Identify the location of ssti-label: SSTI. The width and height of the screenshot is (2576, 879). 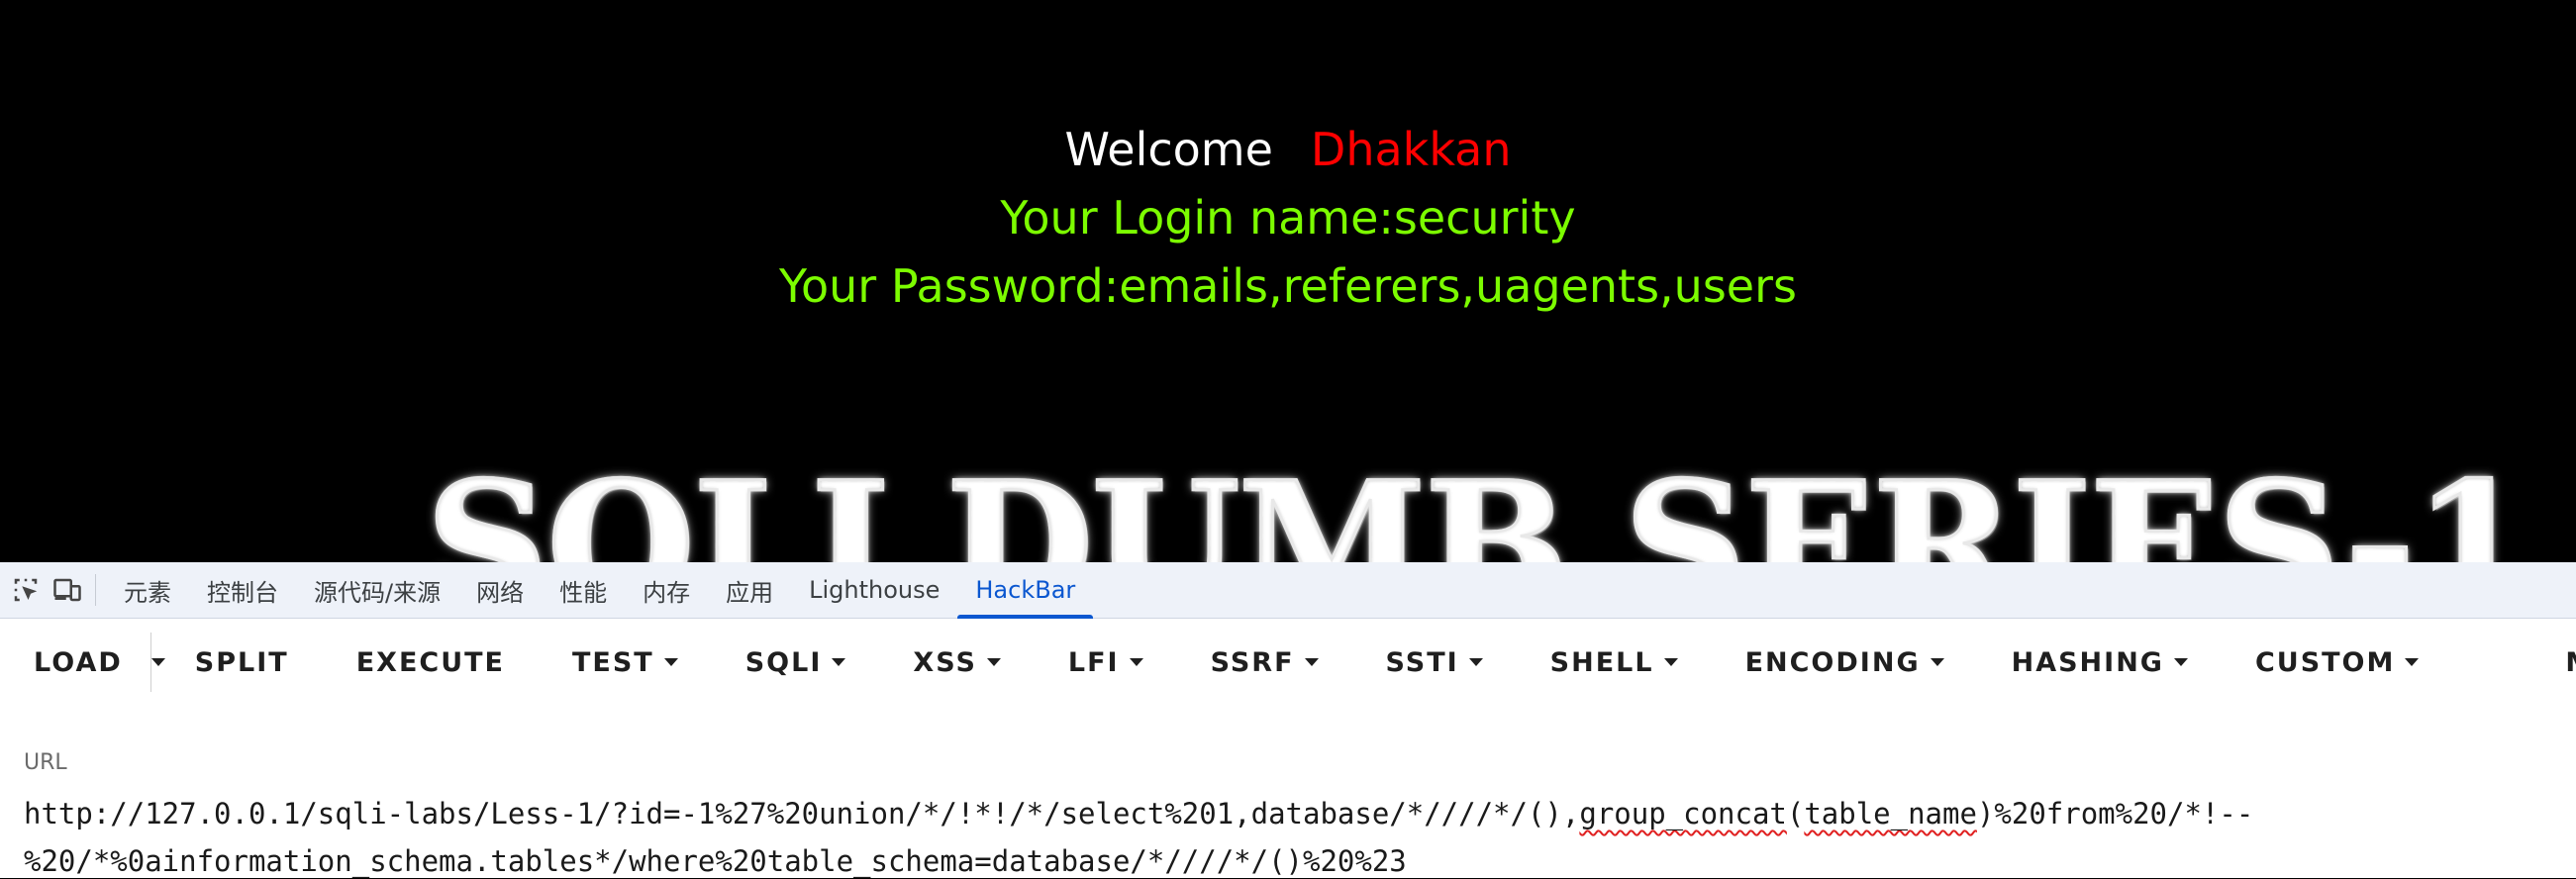
(1422, 662).